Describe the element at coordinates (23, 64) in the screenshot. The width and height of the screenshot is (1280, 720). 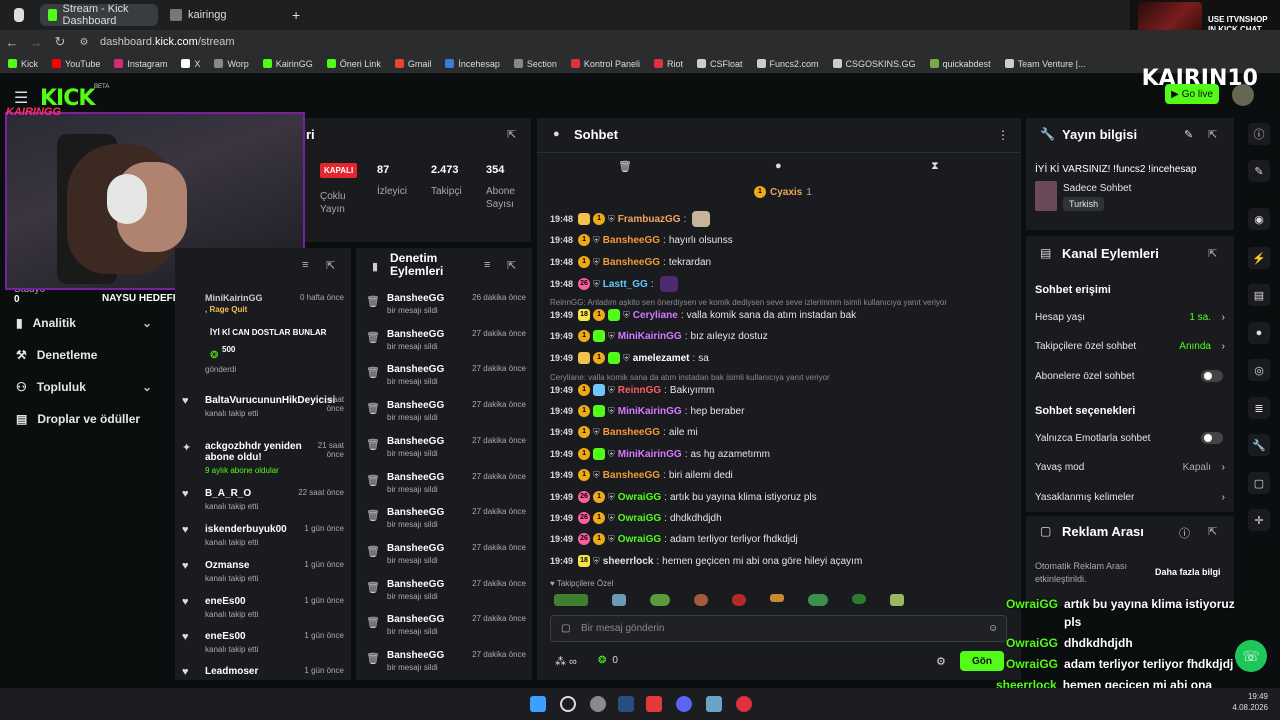
I see `bookmark-item: Kick` at that location.